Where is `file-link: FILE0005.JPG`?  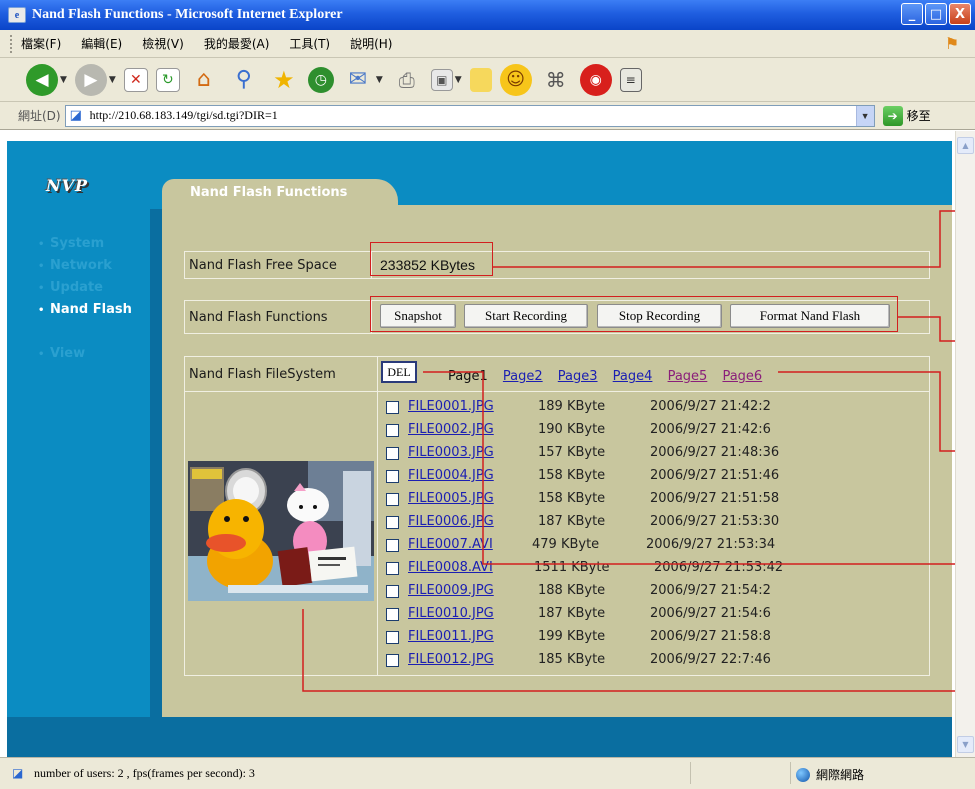 file-link: FILE0005.JPG is located at coordinates (451, 498).